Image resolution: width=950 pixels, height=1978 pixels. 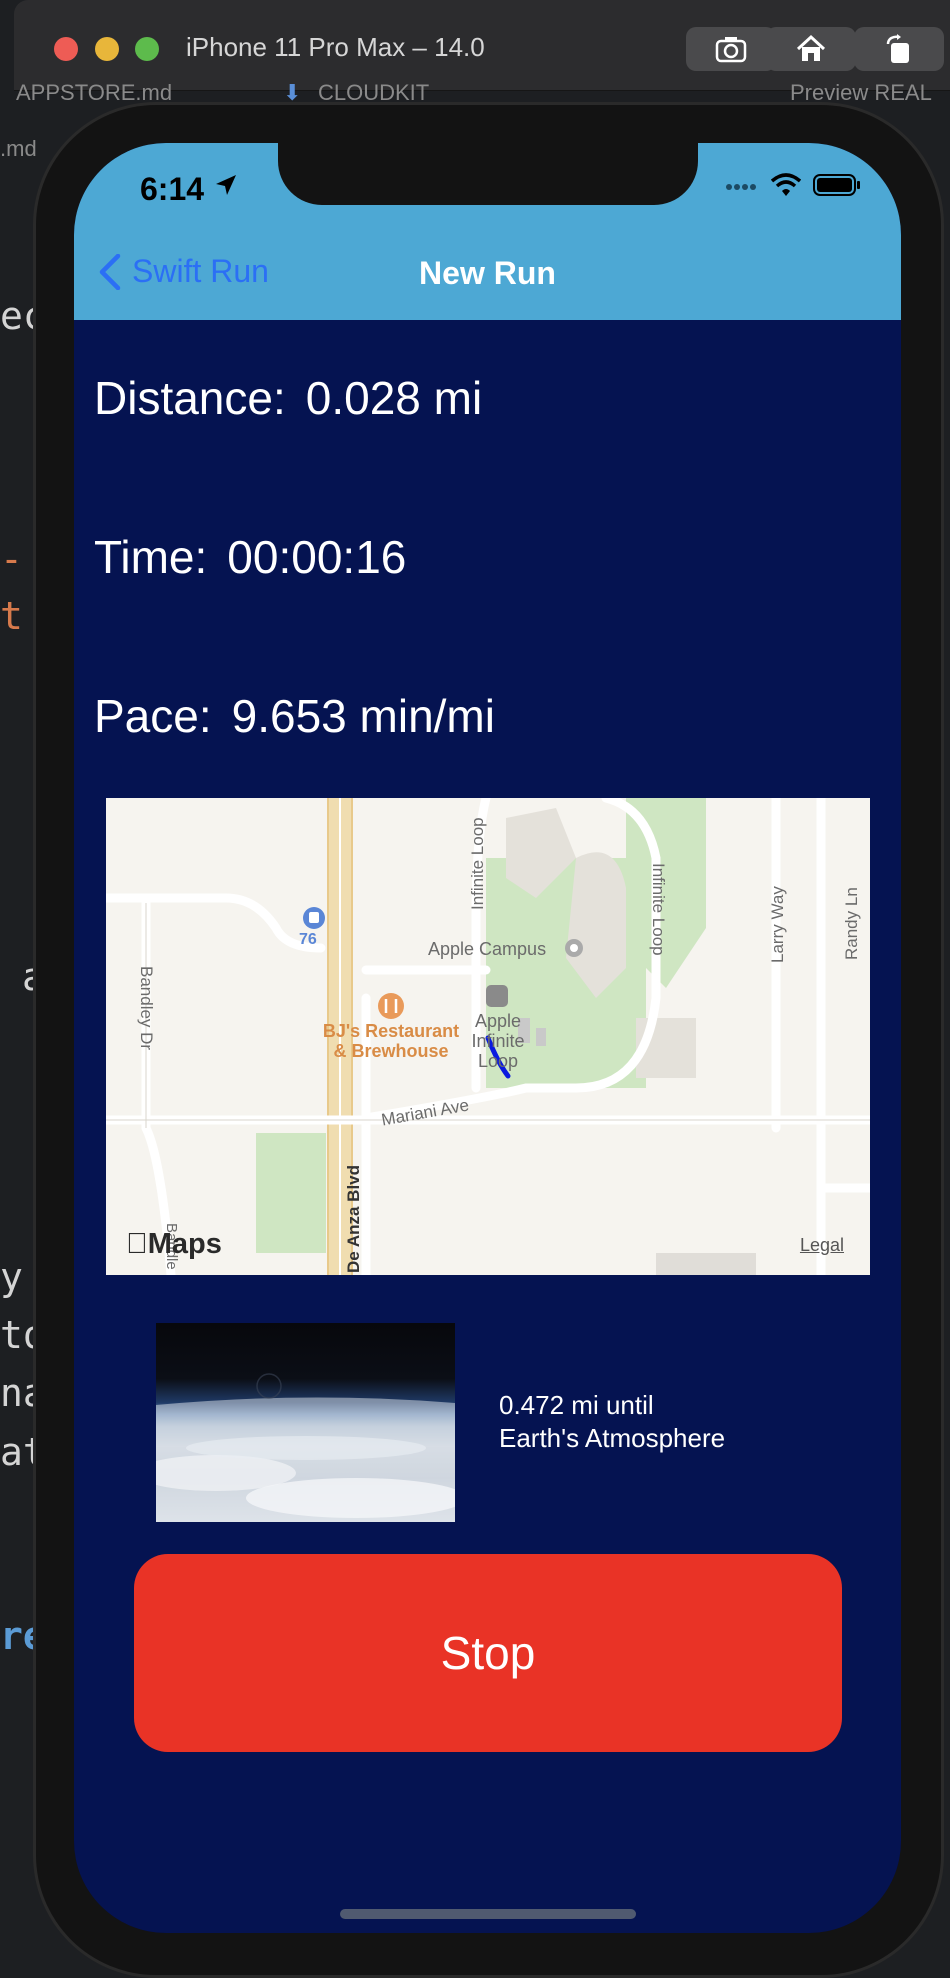 What do you see at coordinates (498, 1041) in the screenshot?
I see `map-poi-apple-infinite-loop: Apple Infinite Loop` at bounding box center [498, 1041].